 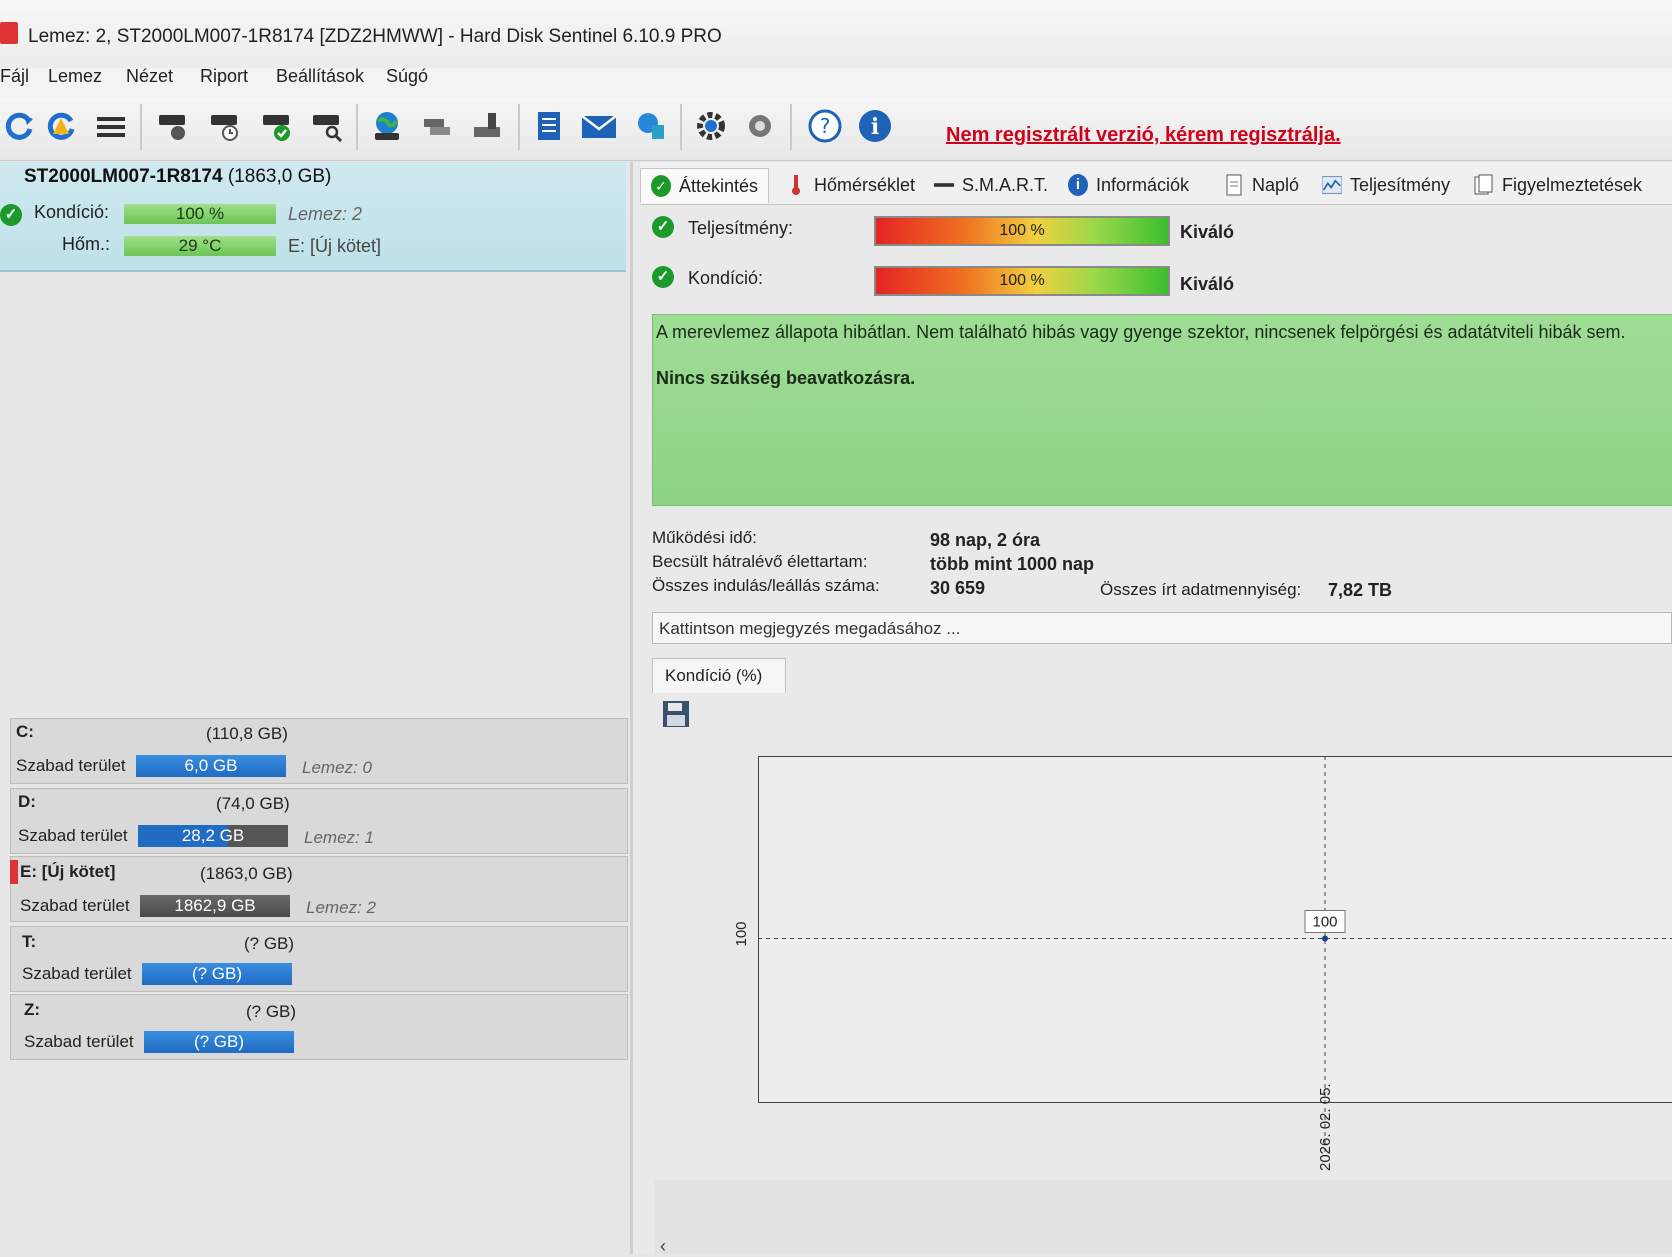 I want to click on tab-condition-chart: Kondíció (%), so click(x=719, y=675).